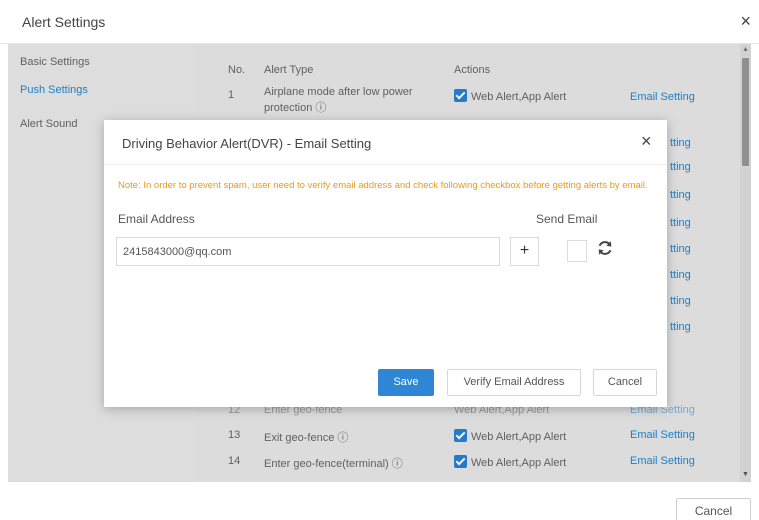  Describe the element at coordinates (379, 22) in the screenshot. I see `window-header: Alert Settings ×` at that location.